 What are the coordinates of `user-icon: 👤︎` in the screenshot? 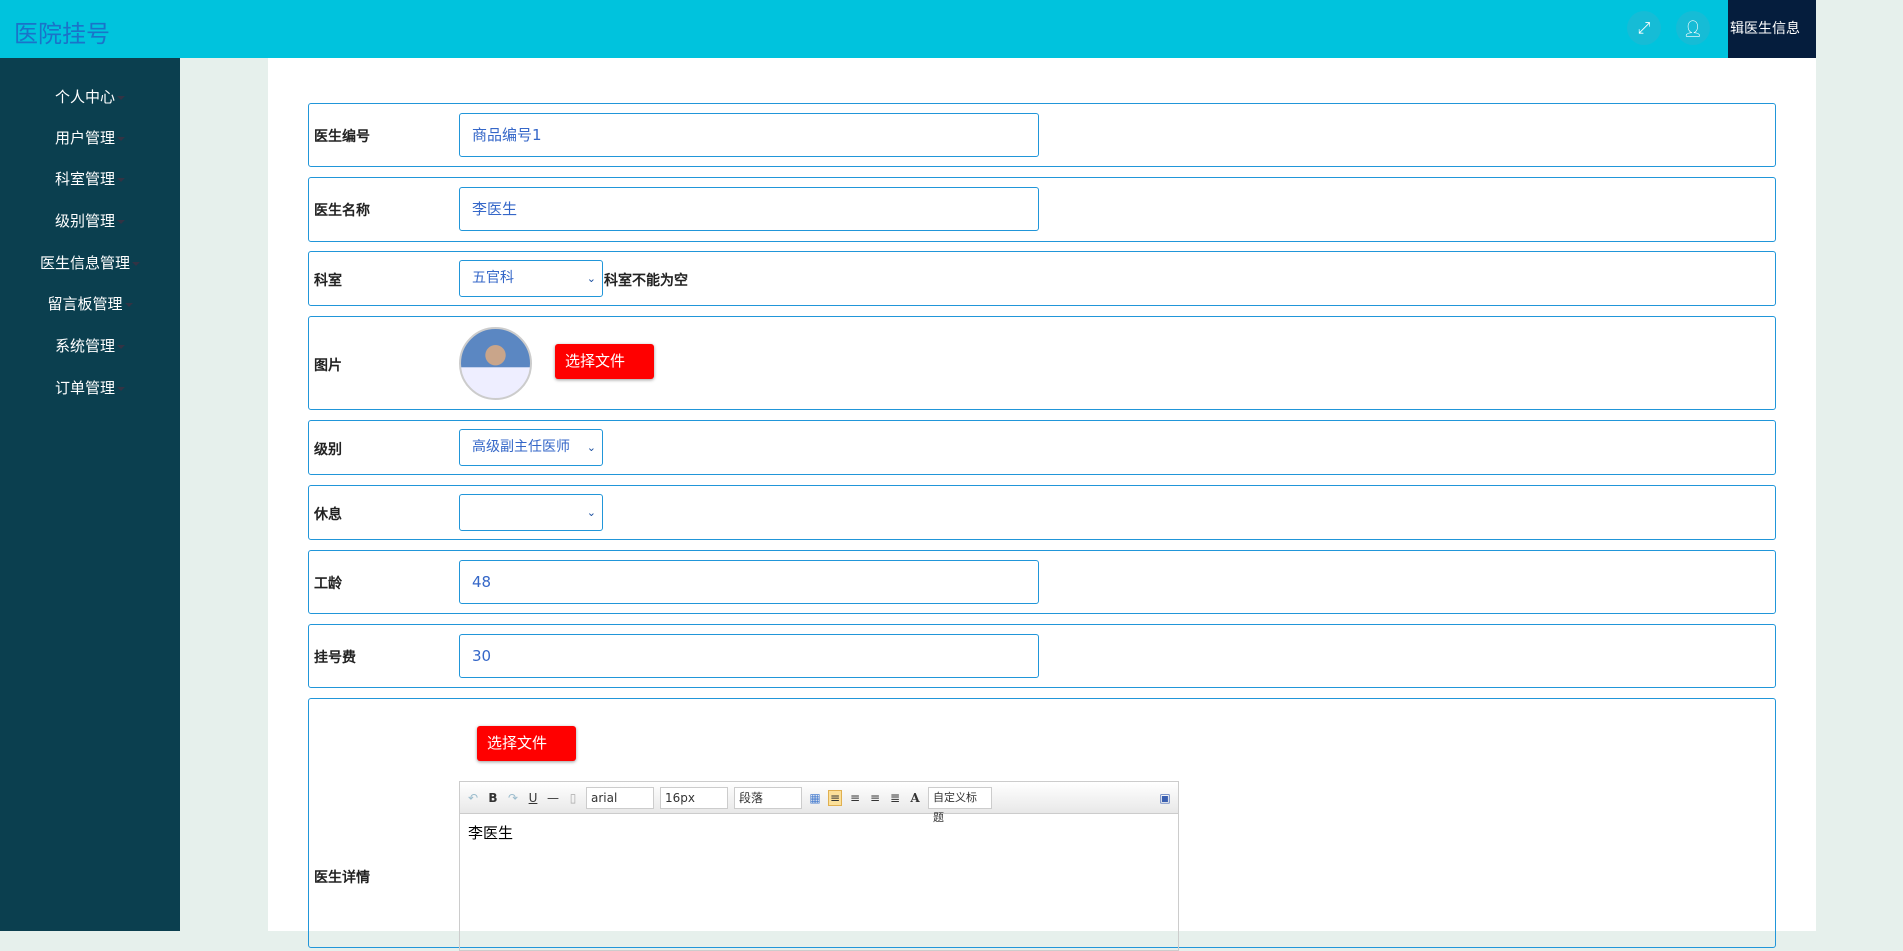 It's located at (1693, 28).